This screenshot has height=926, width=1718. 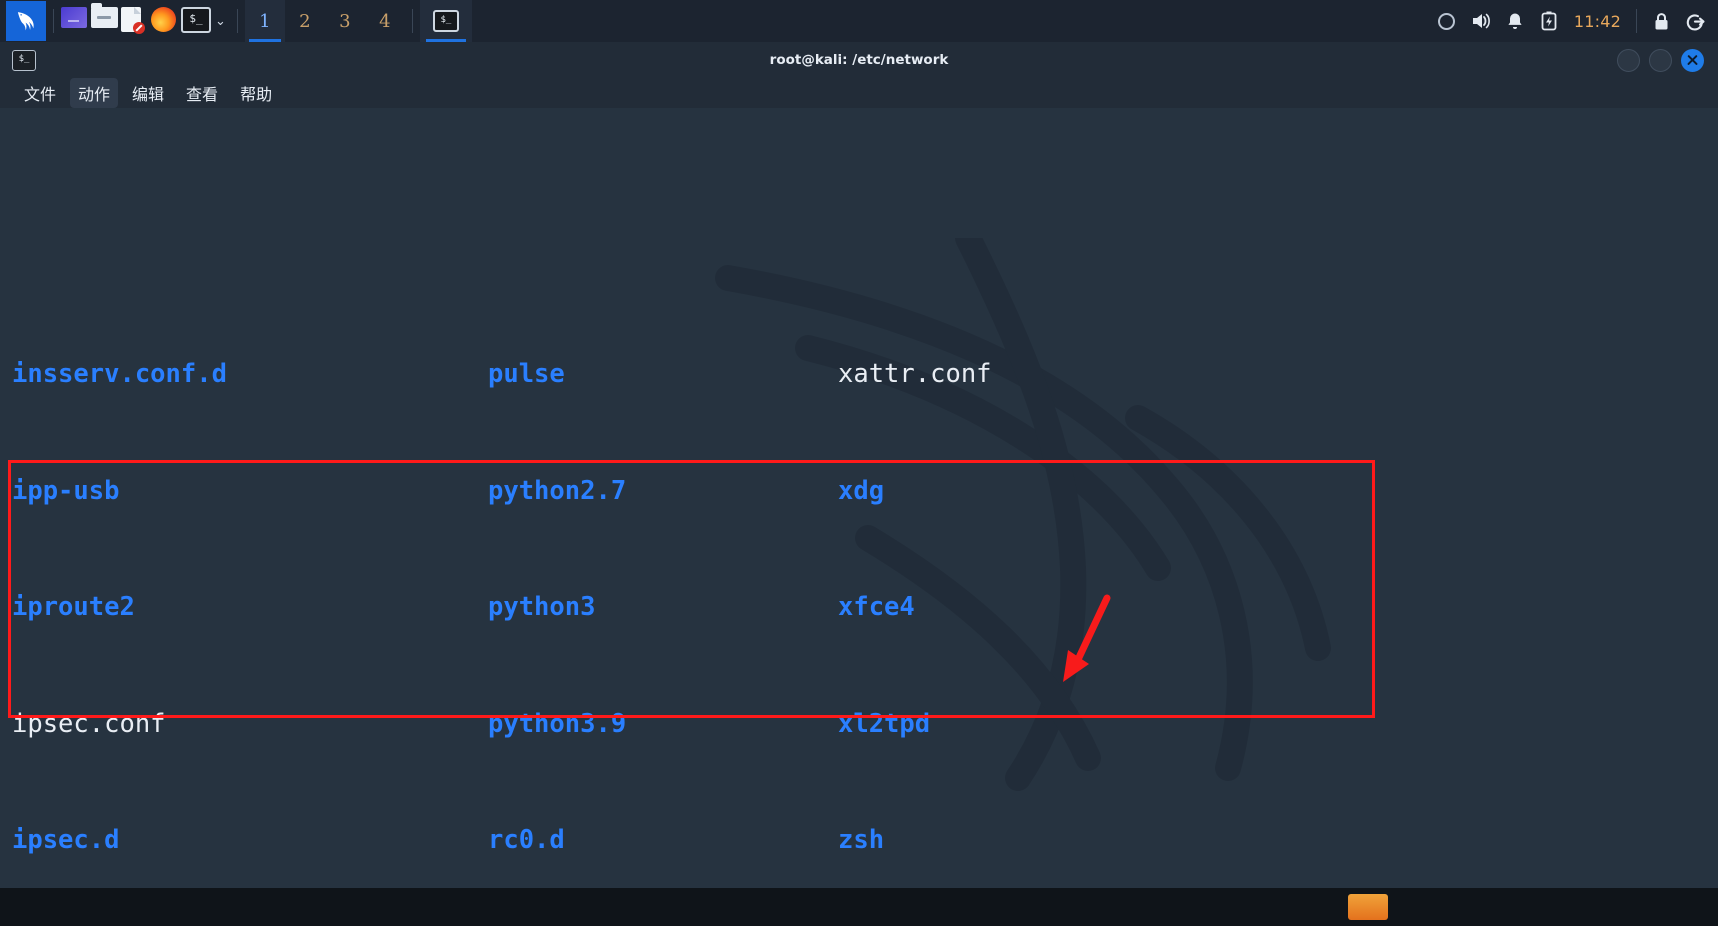 I want to click on close-button, so click(x=1692, y=60).